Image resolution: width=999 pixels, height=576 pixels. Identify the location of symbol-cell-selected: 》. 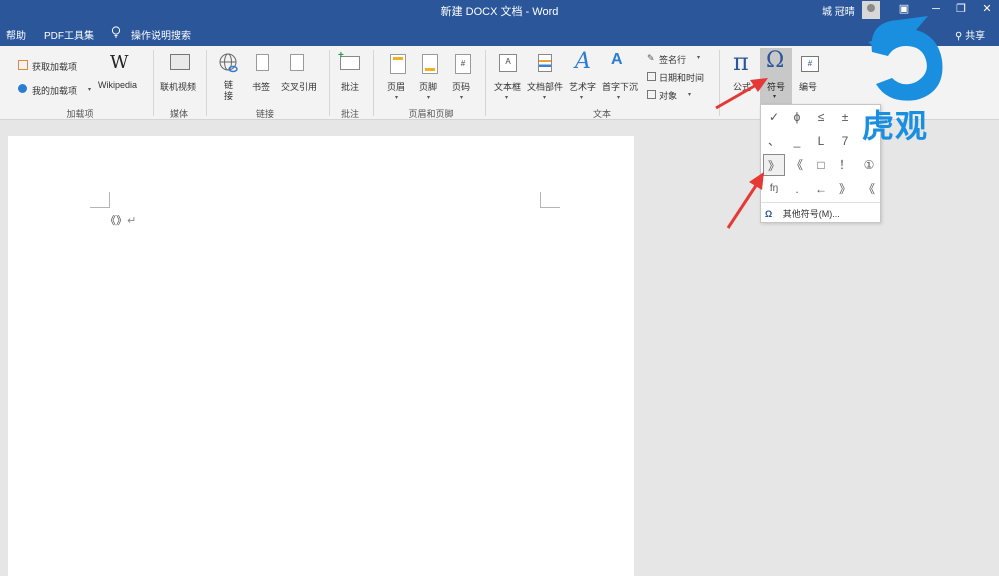
(774, 165).